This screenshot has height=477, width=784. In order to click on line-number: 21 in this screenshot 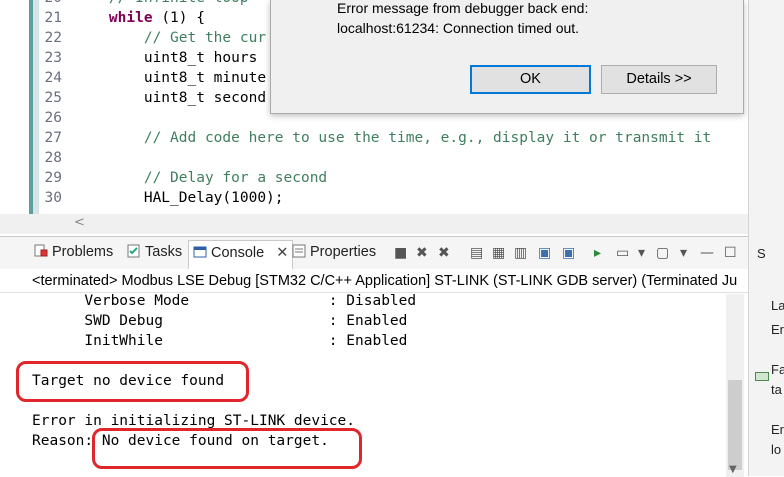, I will do `click(53, 18)`.